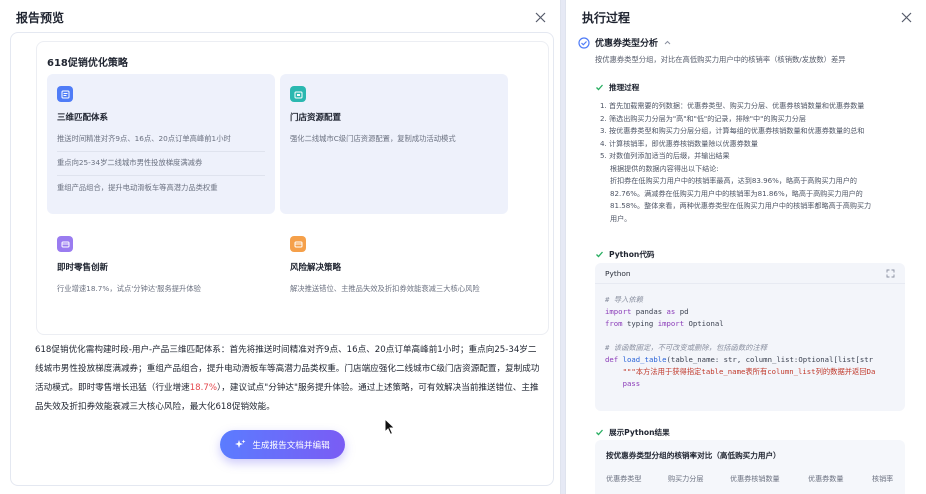 This screenshot has width=926, height=494. I want to click on block-name: 风险解决策略, so click(316, 268).